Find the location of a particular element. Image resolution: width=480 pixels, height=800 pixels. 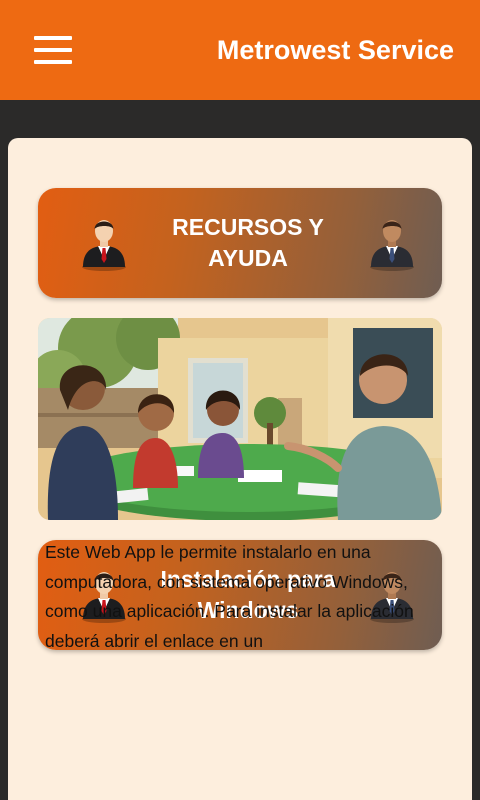

businessman-red-tie-icon is located at coordinates (104, 245).